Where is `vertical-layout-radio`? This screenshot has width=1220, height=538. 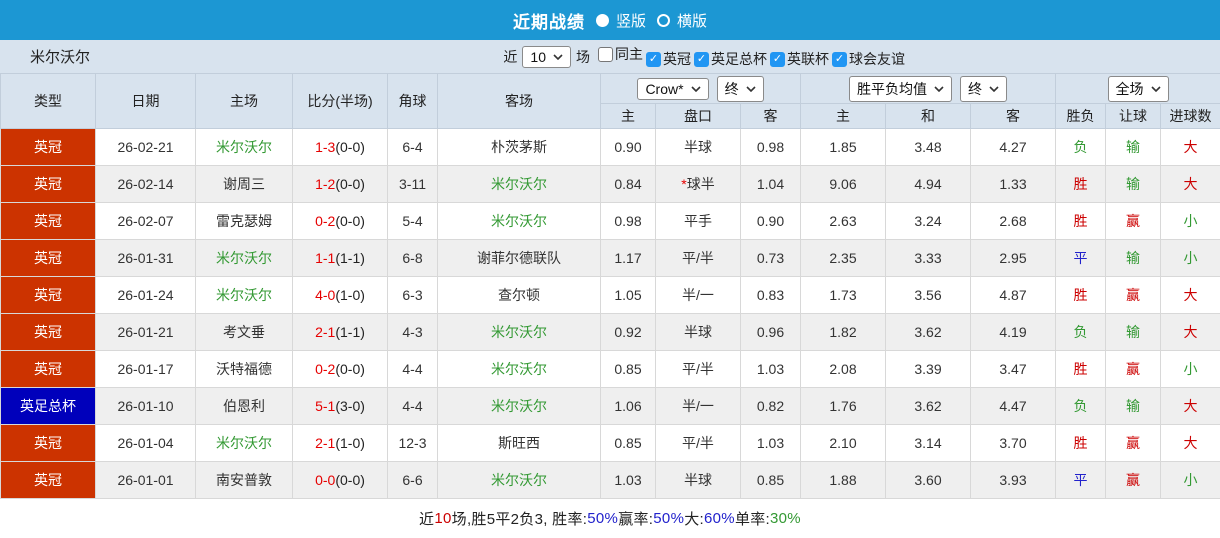 vertical-layout-radio is located at coordinates (602, 20).